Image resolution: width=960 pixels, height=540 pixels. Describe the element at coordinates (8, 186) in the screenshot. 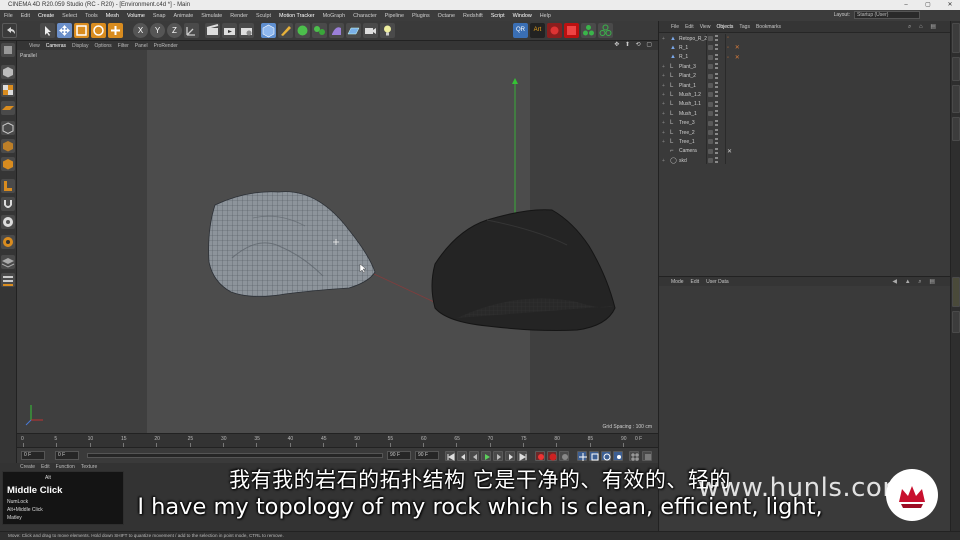

I see `uv-mode-button` at that location.